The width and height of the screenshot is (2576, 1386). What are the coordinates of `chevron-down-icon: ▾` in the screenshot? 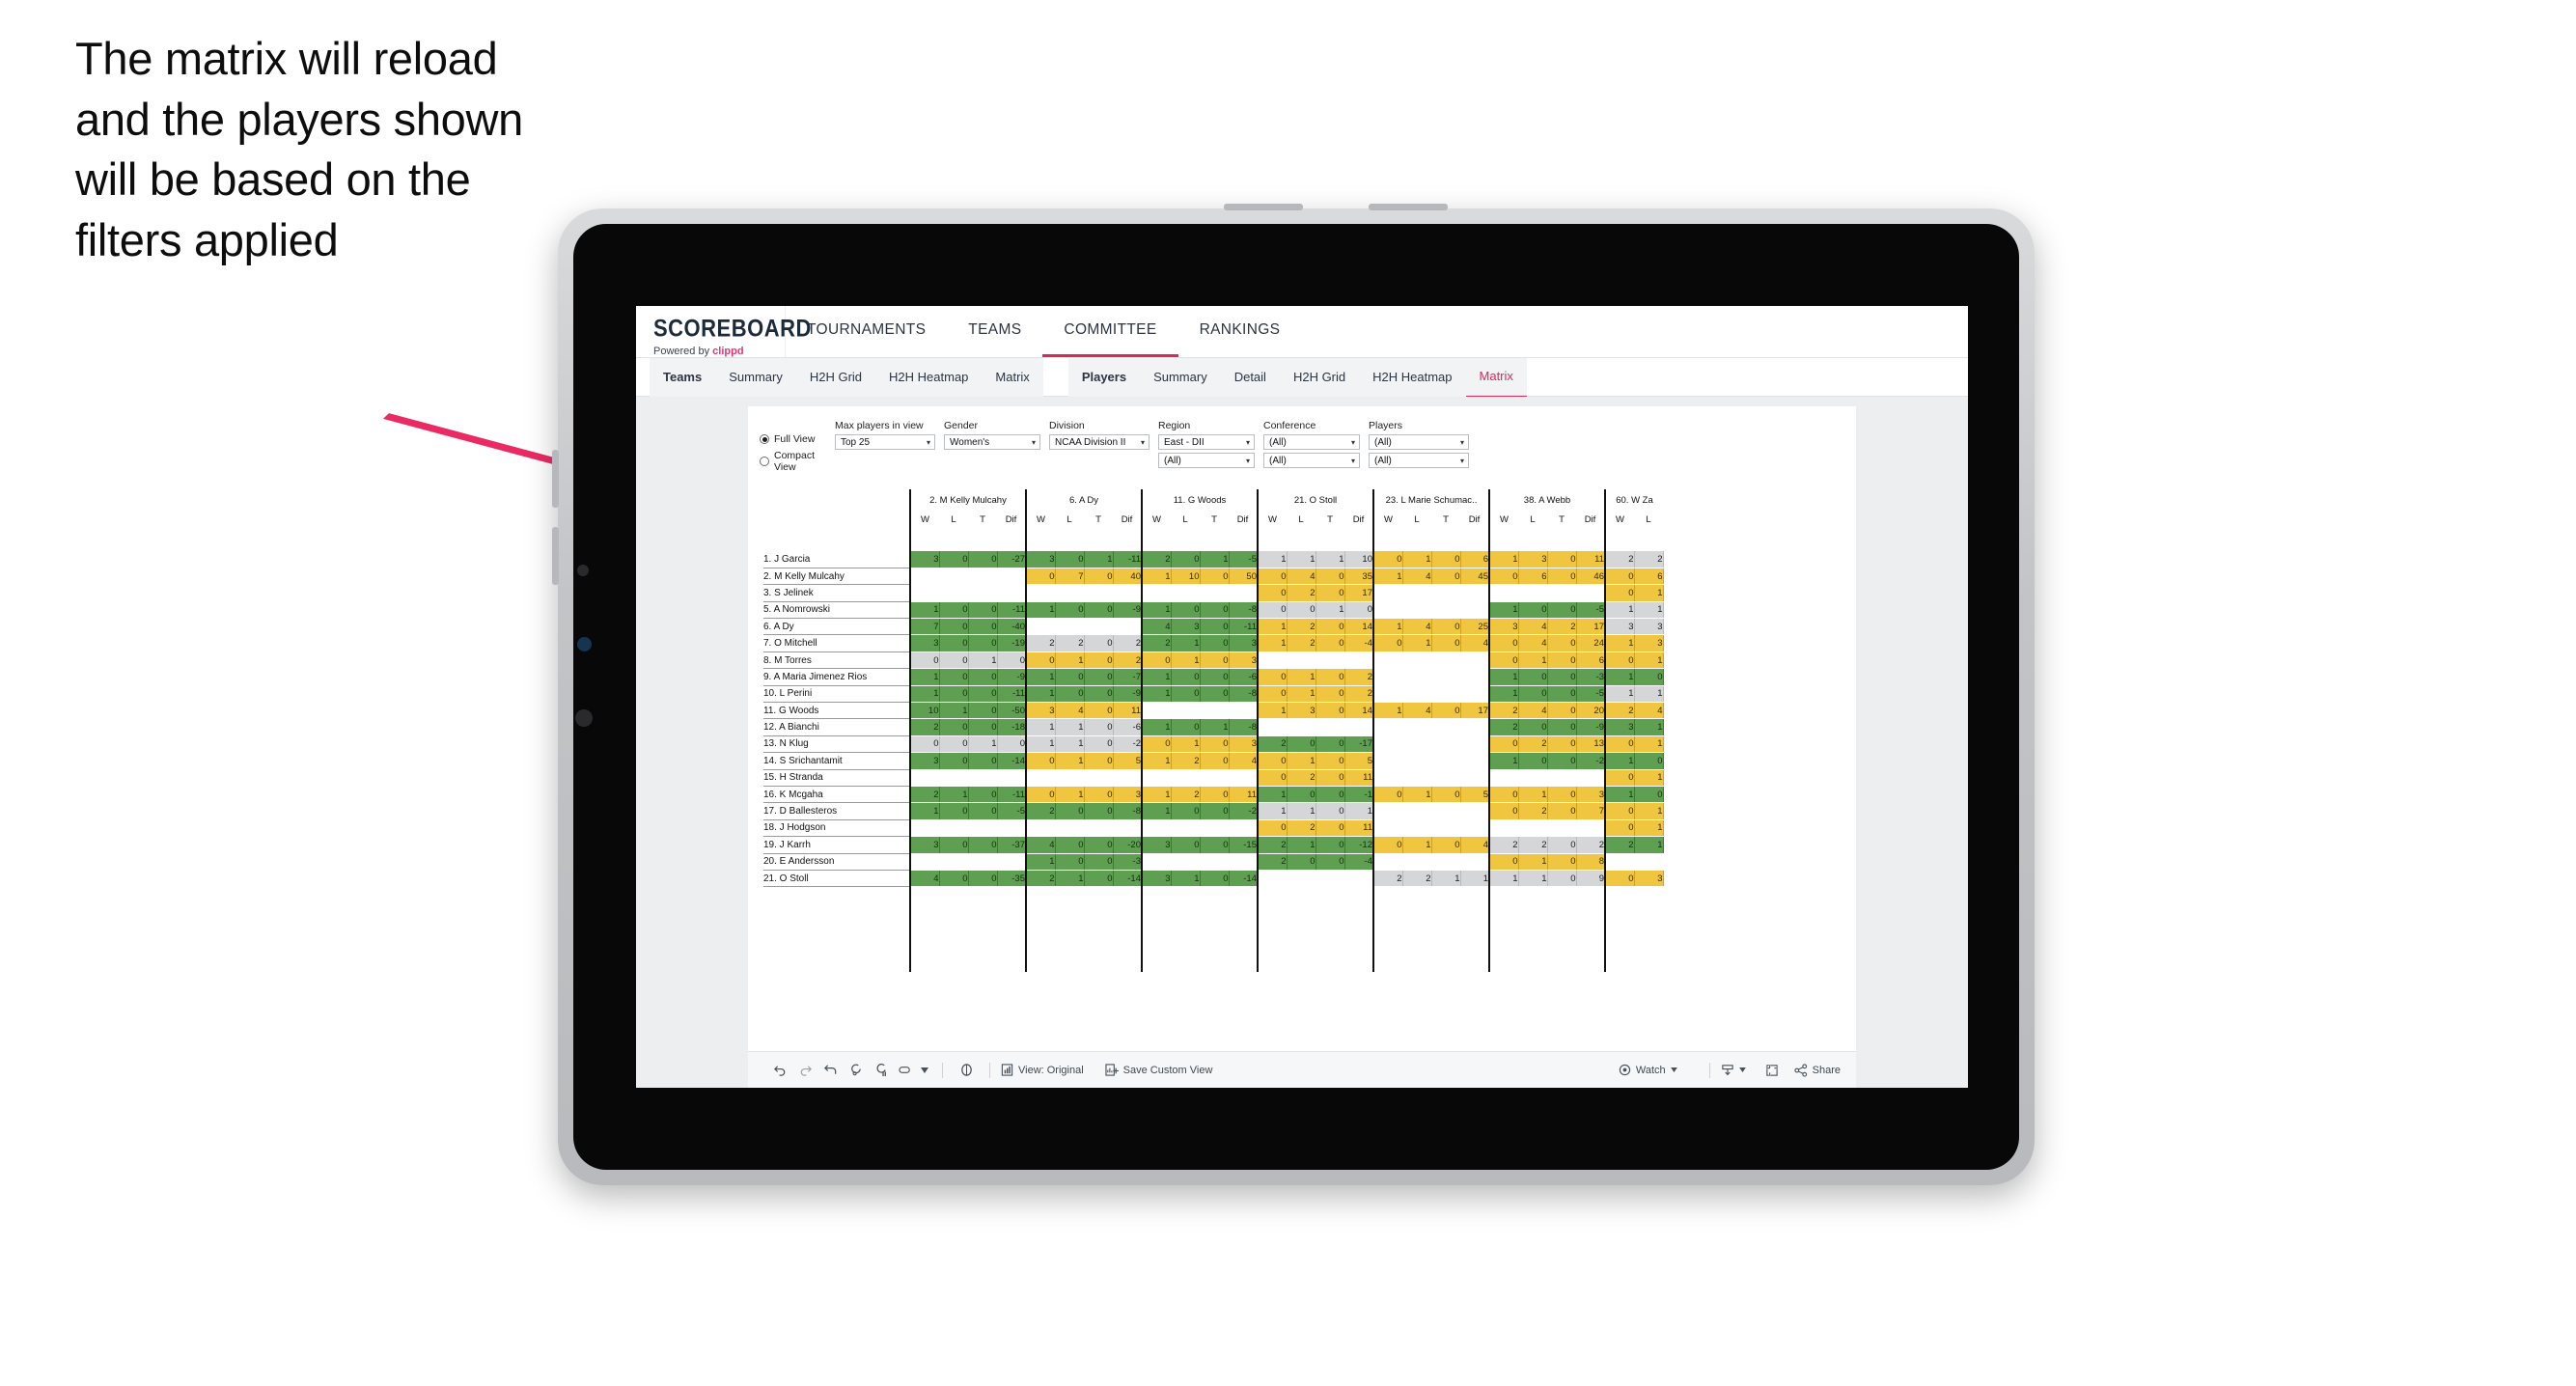 It's located at (1246, 443).